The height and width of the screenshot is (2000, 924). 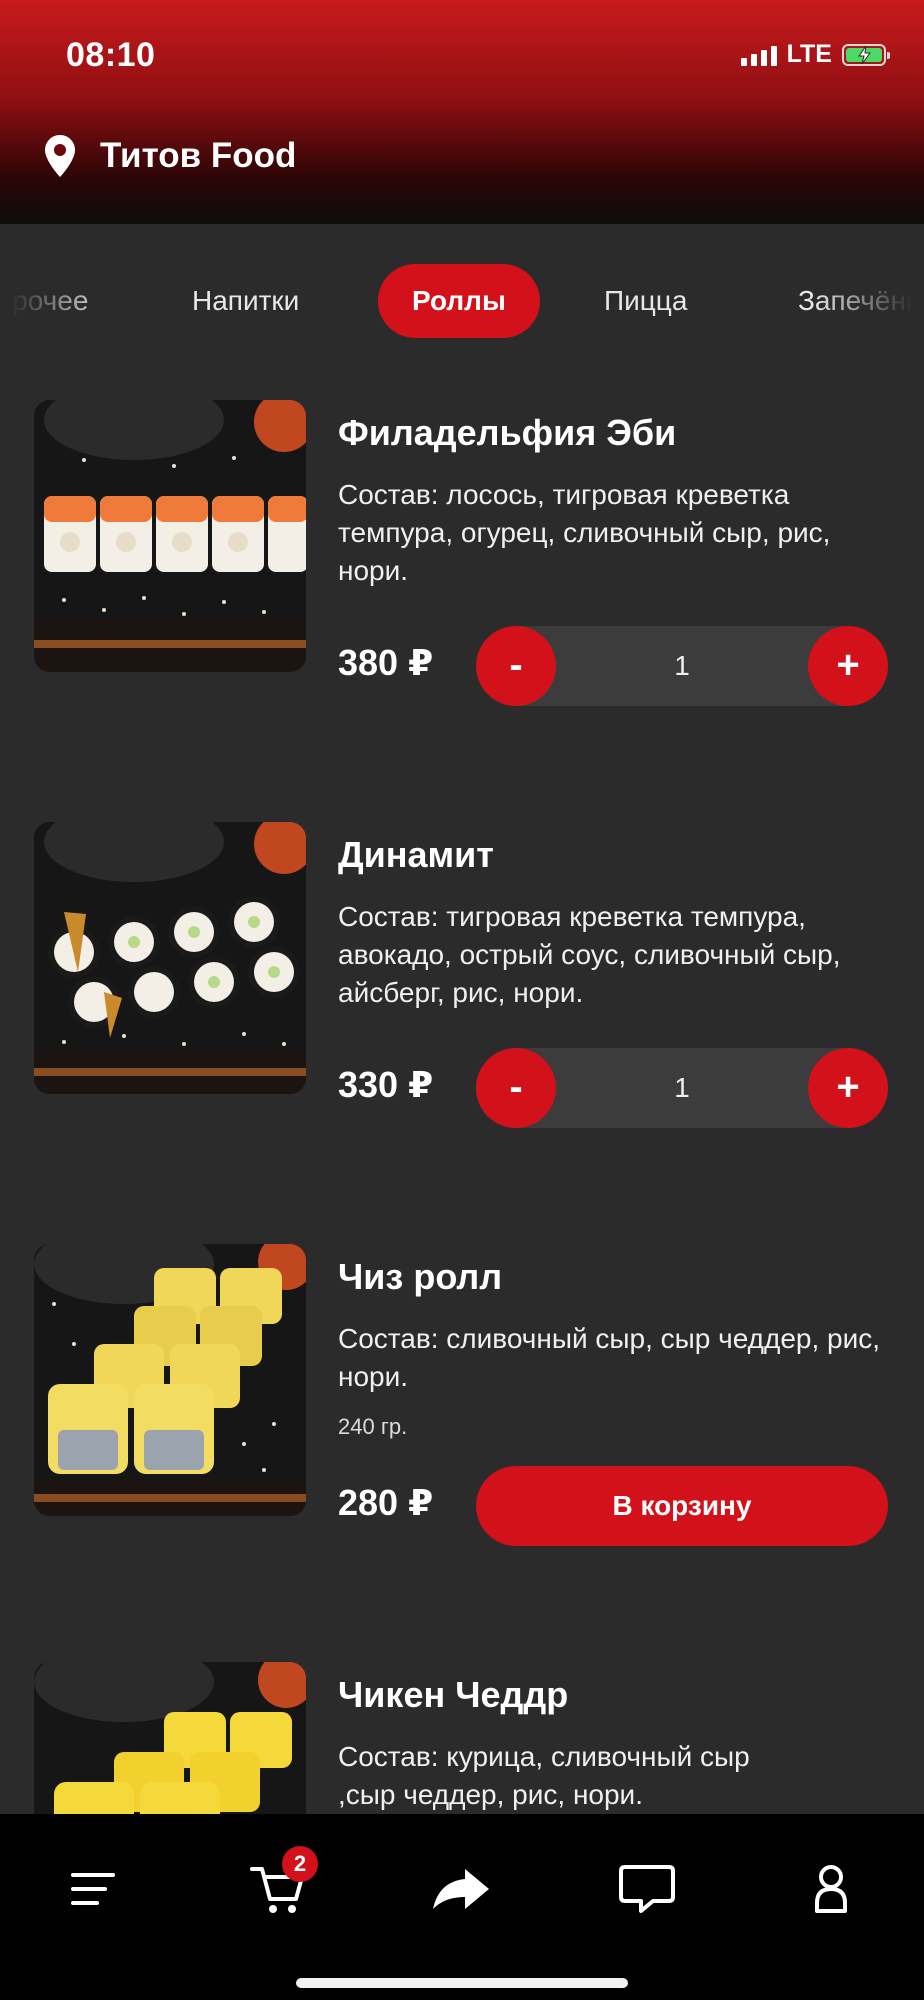 I want to click on app-header: 08:10 LTE Титов Food, so click(x=462, y=112).